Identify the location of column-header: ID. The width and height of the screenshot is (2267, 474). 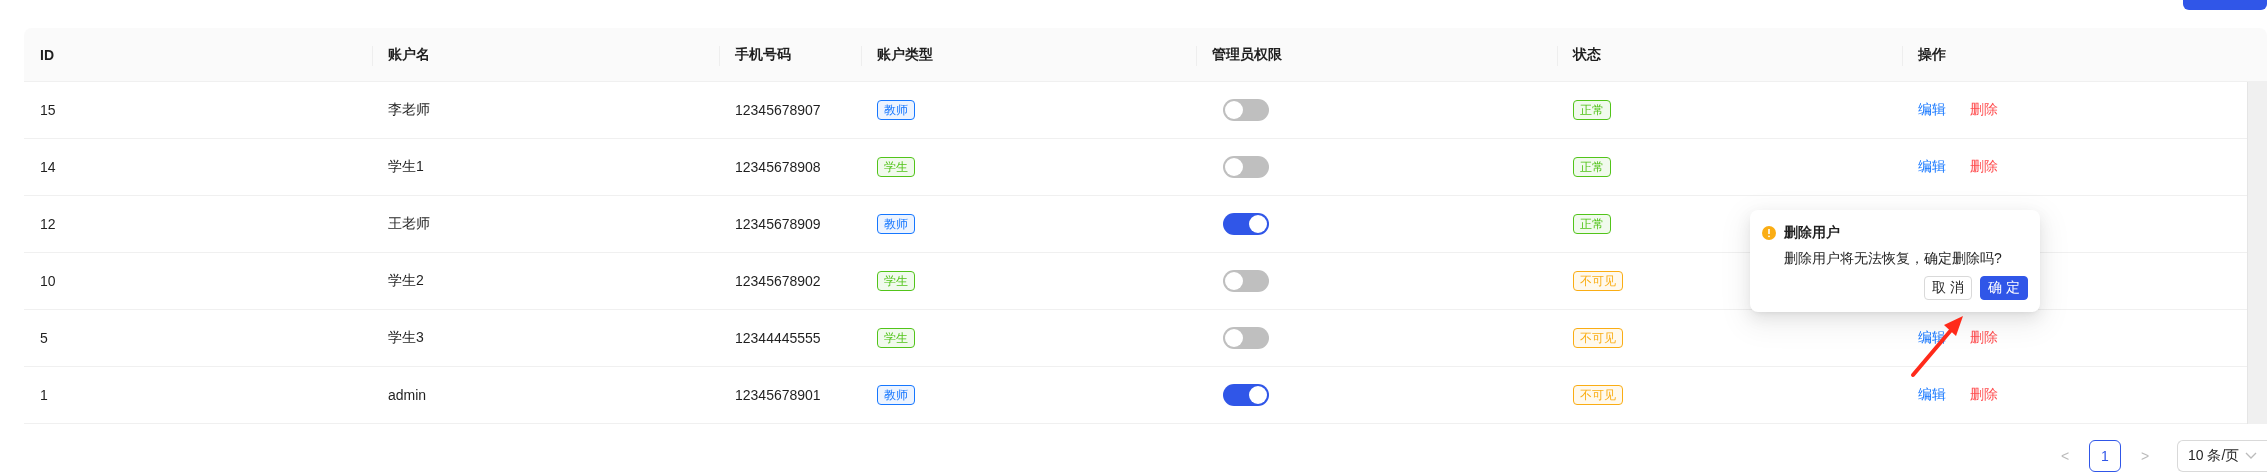
(47, 54).